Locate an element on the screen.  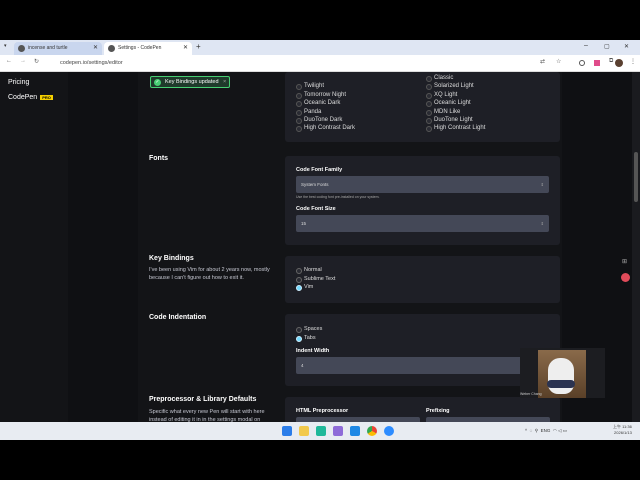
sidebar: Pricing CodePen PRO is located at coordinates (34, 247).